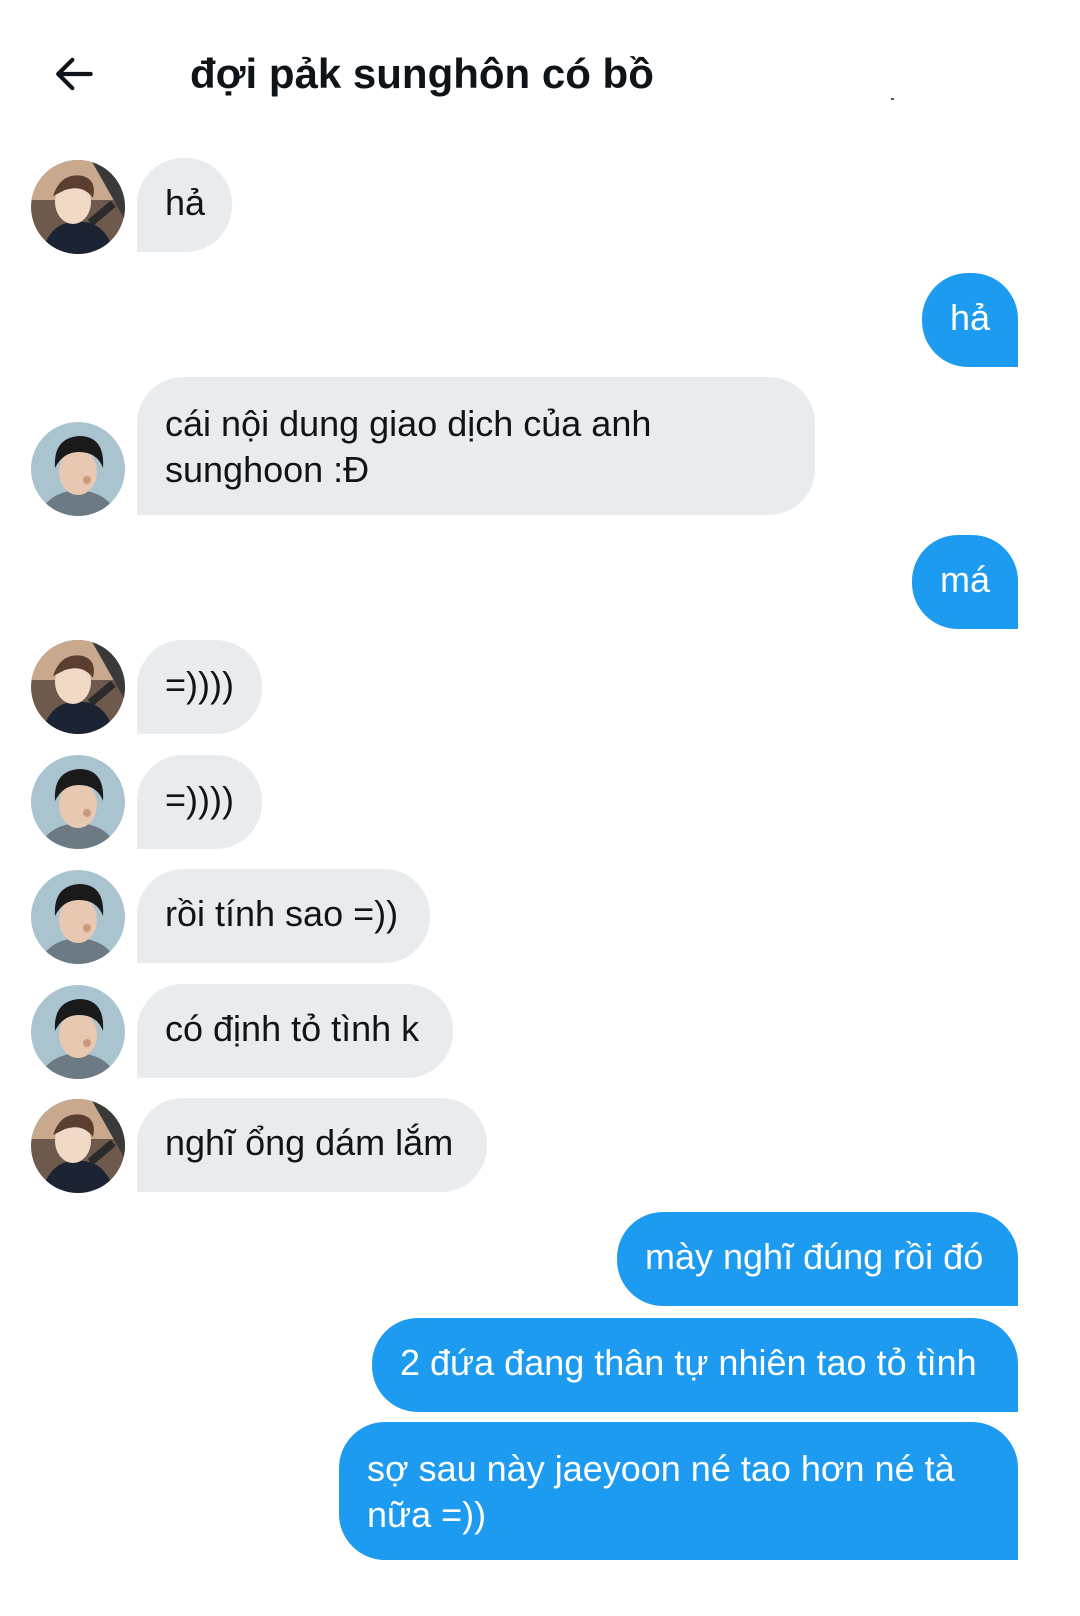 The height and width of the screenshot is (1616, 1080). I want to click on back-button, so click(74, 74).